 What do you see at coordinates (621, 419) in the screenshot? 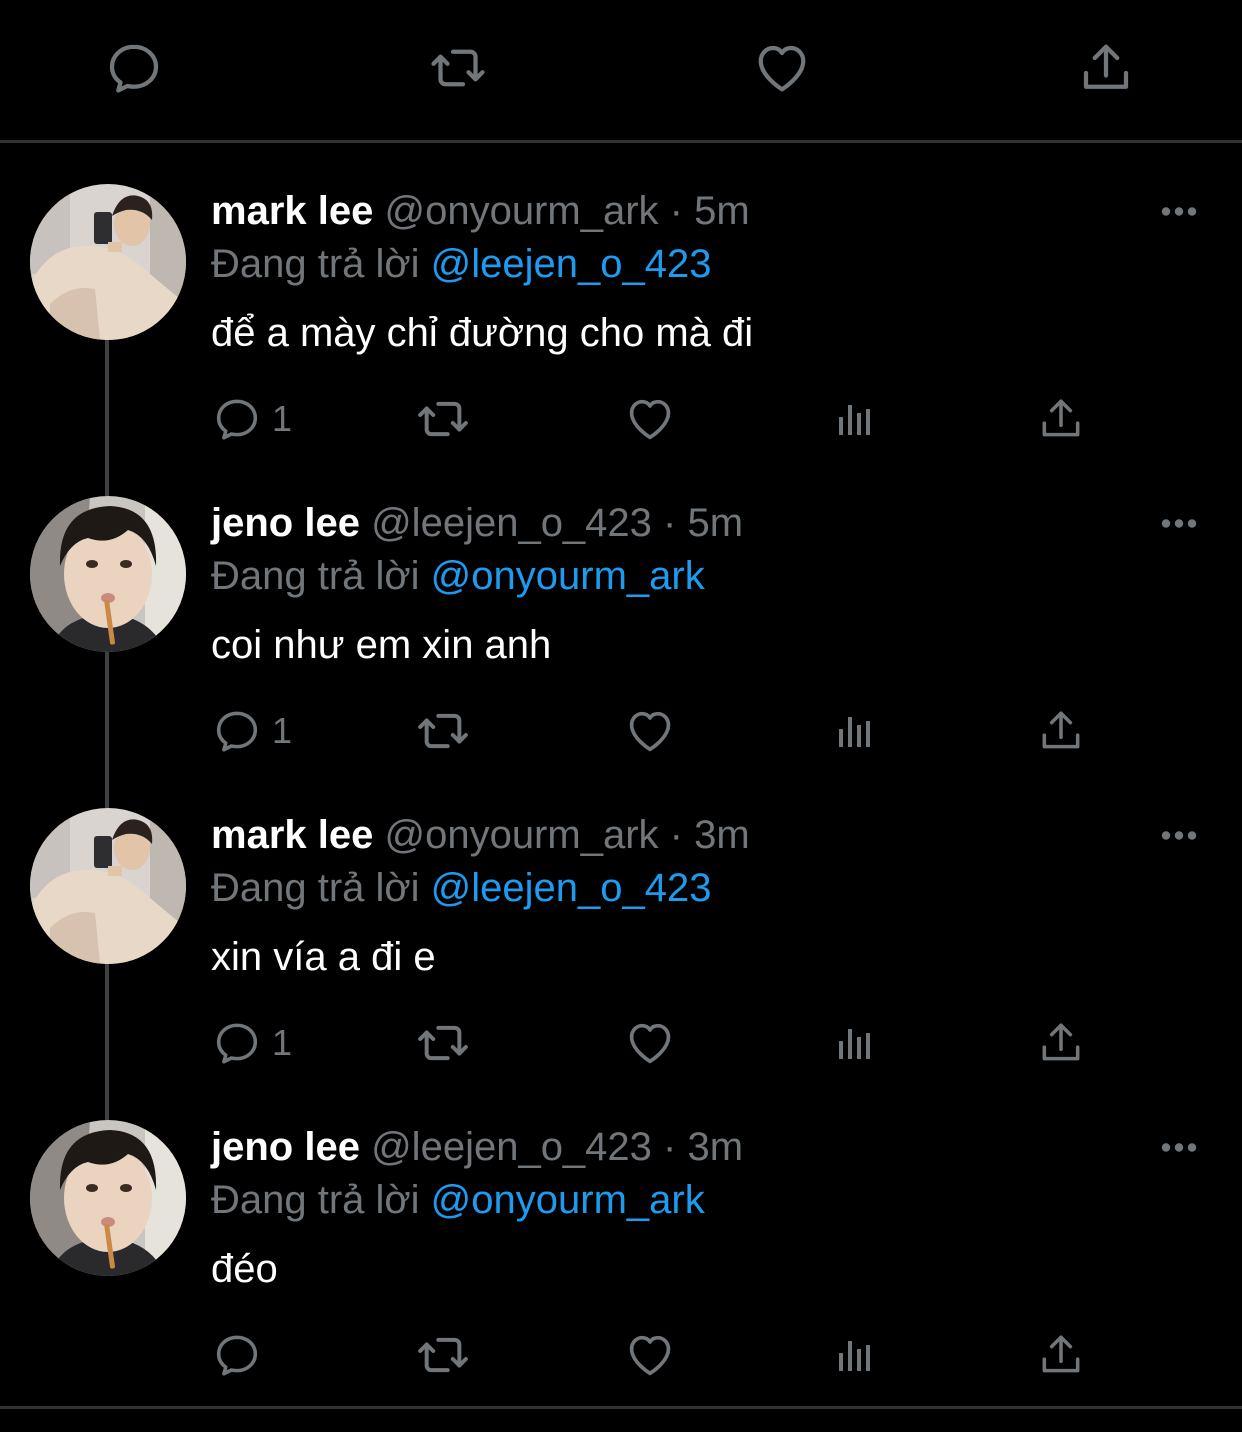
I see `tweet-actions: 1` at bounding box center [621, 419].